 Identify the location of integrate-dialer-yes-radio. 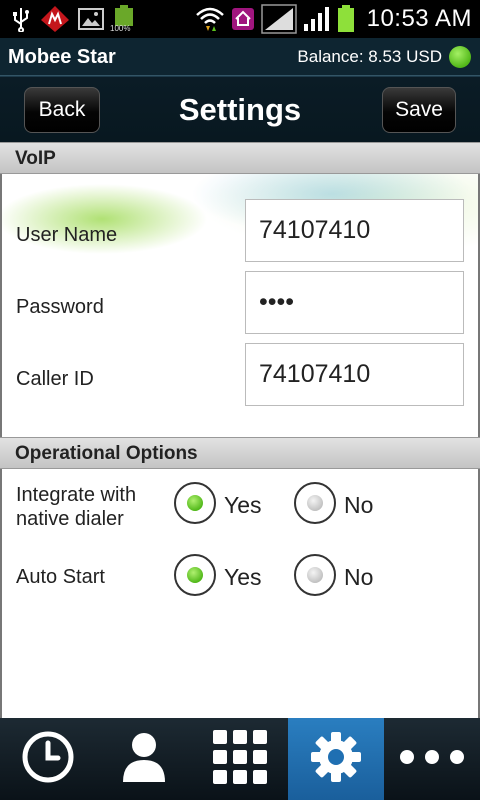
(195, 503).